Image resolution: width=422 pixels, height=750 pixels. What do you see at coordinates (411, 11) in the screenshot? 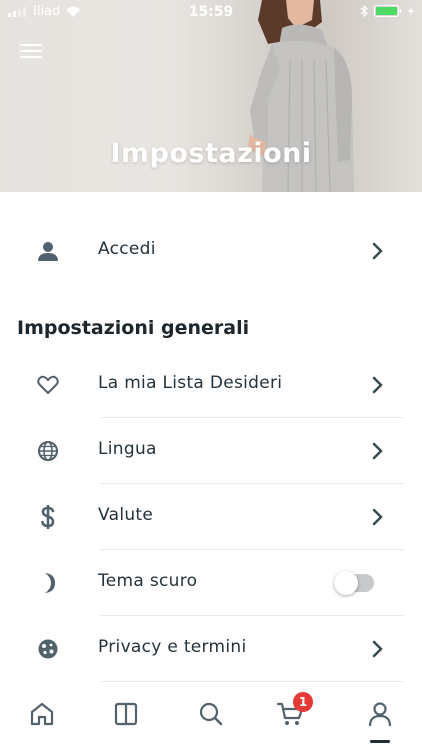
I see `charging-icon` at bounding box center [411, 11].